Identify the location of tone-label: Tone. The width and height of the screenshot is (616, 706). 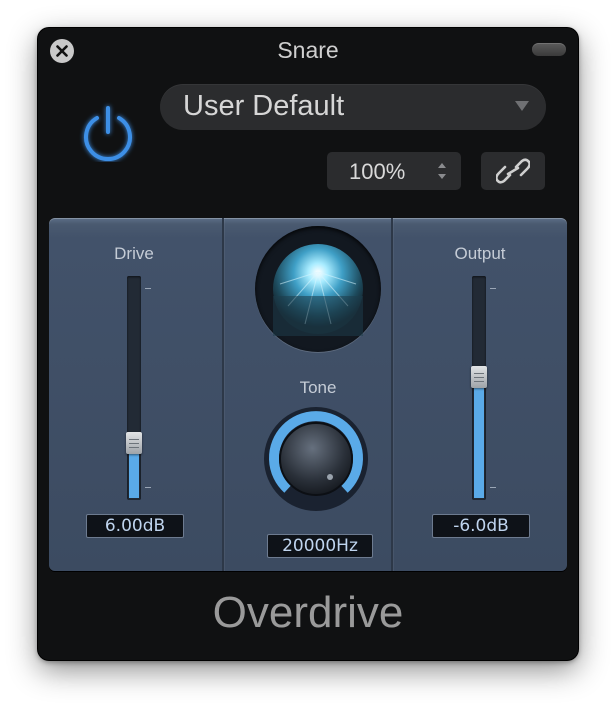
(318, 387).